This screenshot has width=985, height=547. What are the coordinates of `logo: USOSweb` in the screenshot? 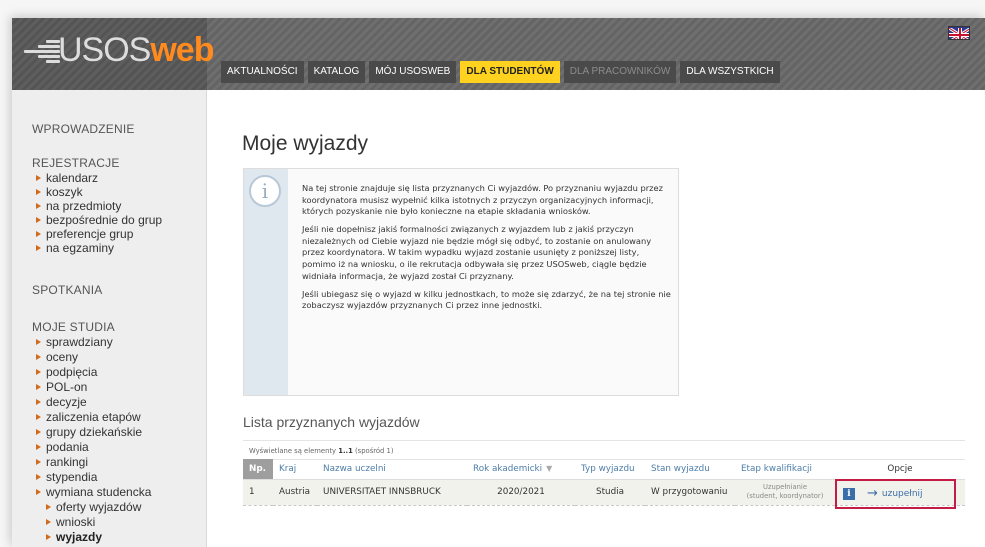 It's located at (113, 54).